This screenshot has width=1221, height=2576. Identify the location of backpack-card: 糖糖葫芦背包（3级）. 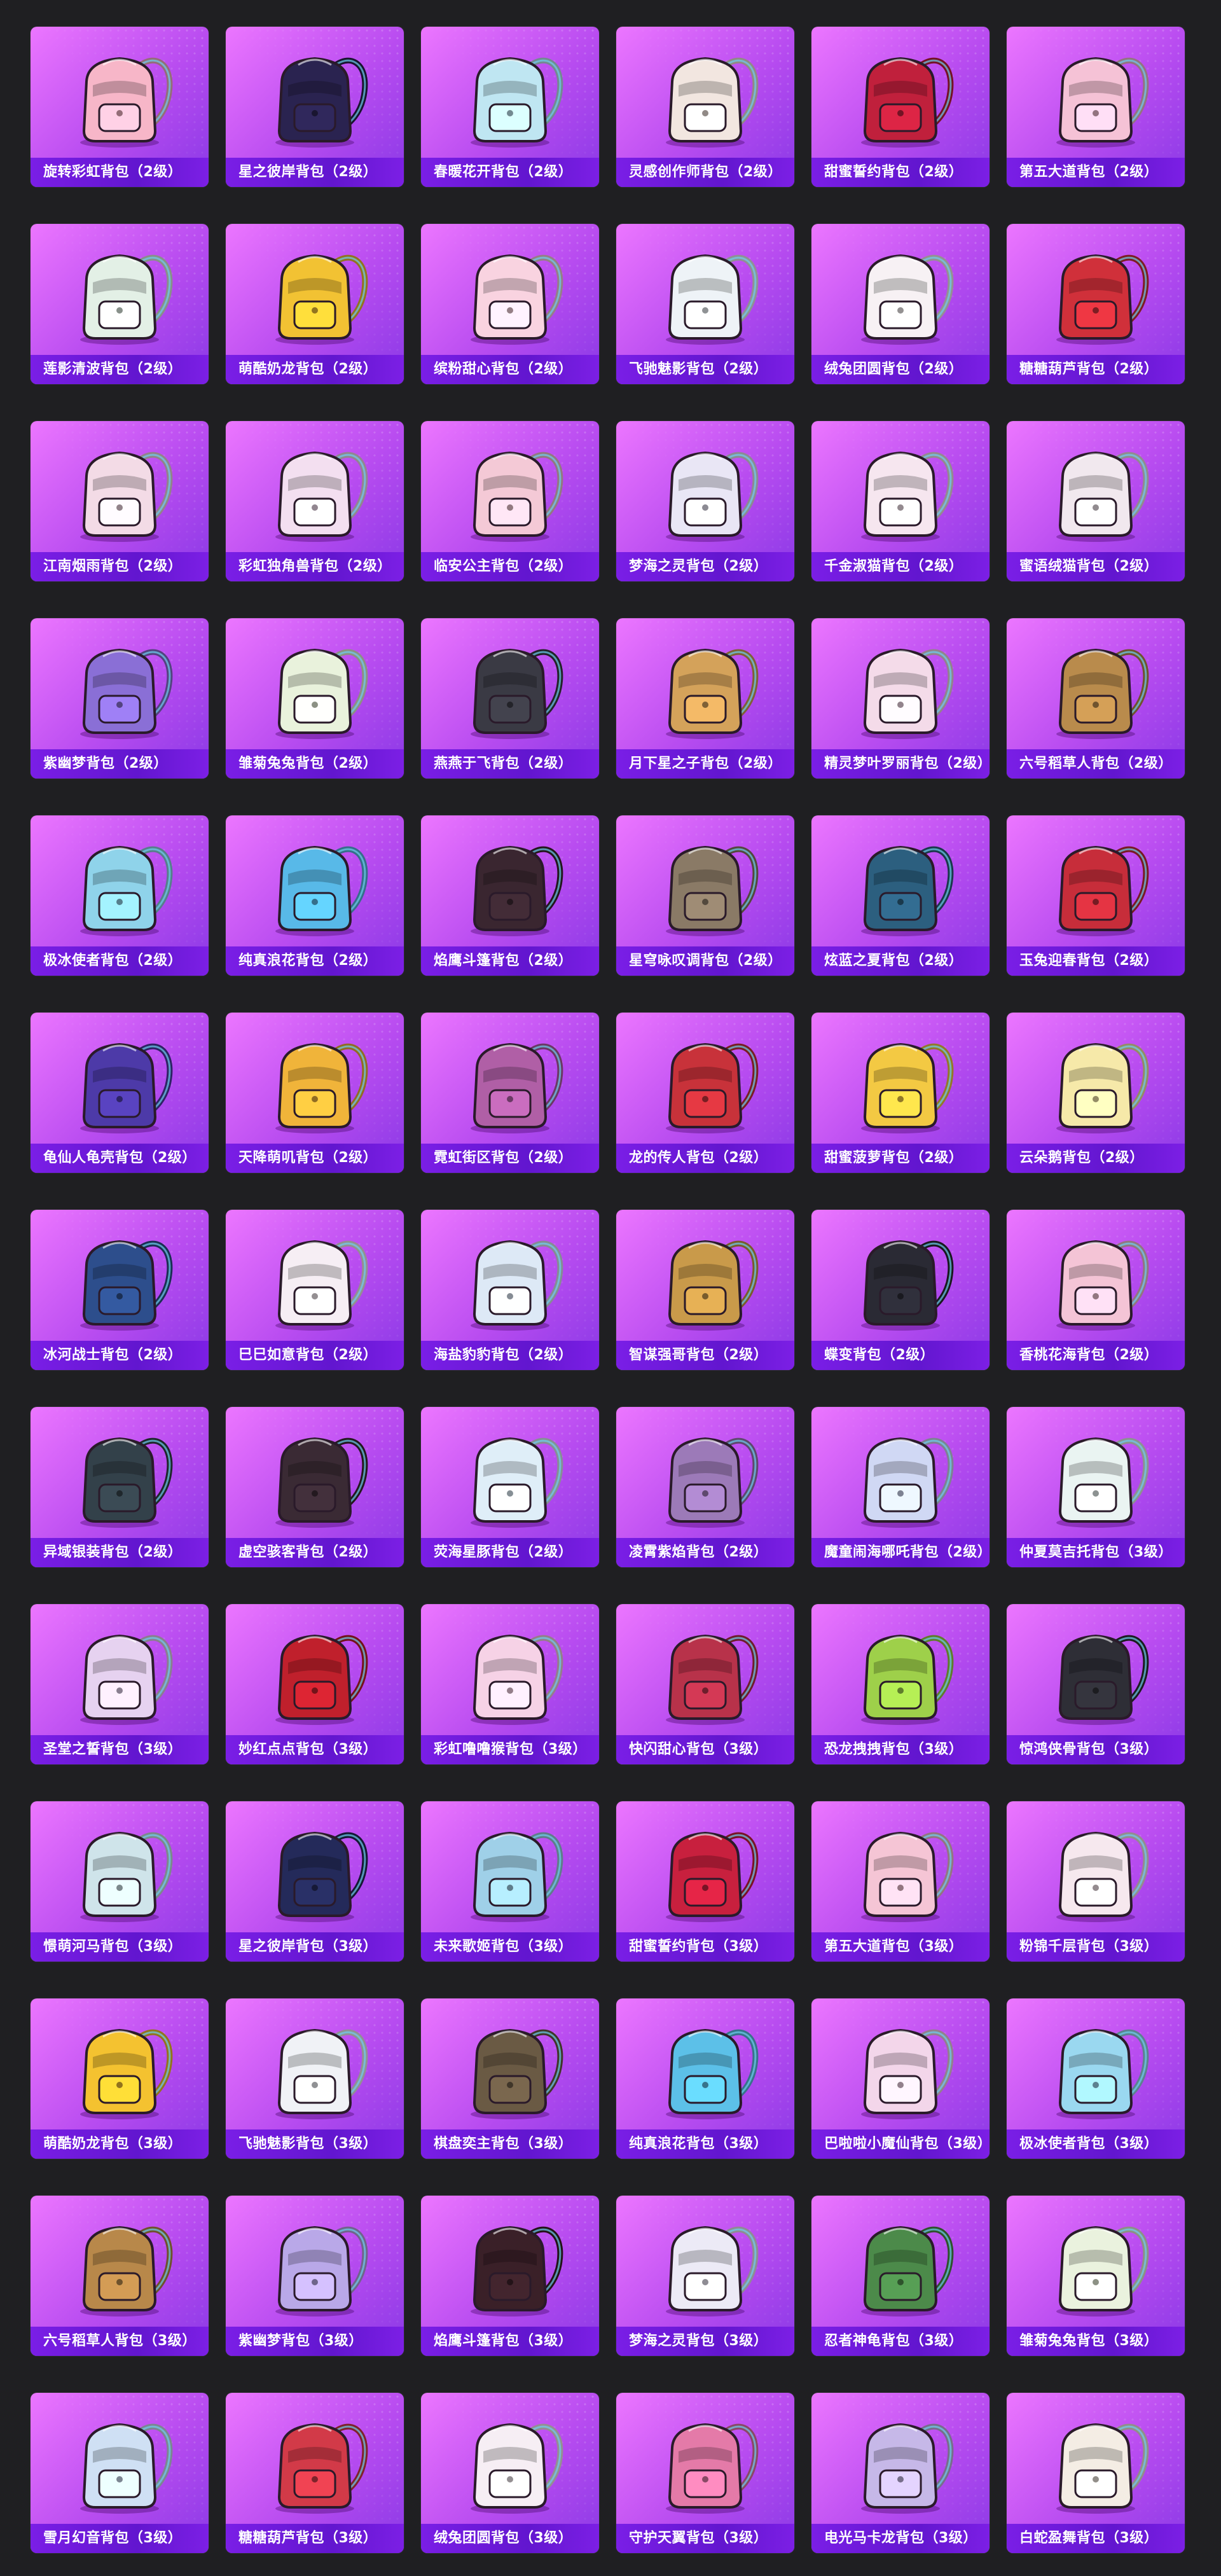
(315, 2473).